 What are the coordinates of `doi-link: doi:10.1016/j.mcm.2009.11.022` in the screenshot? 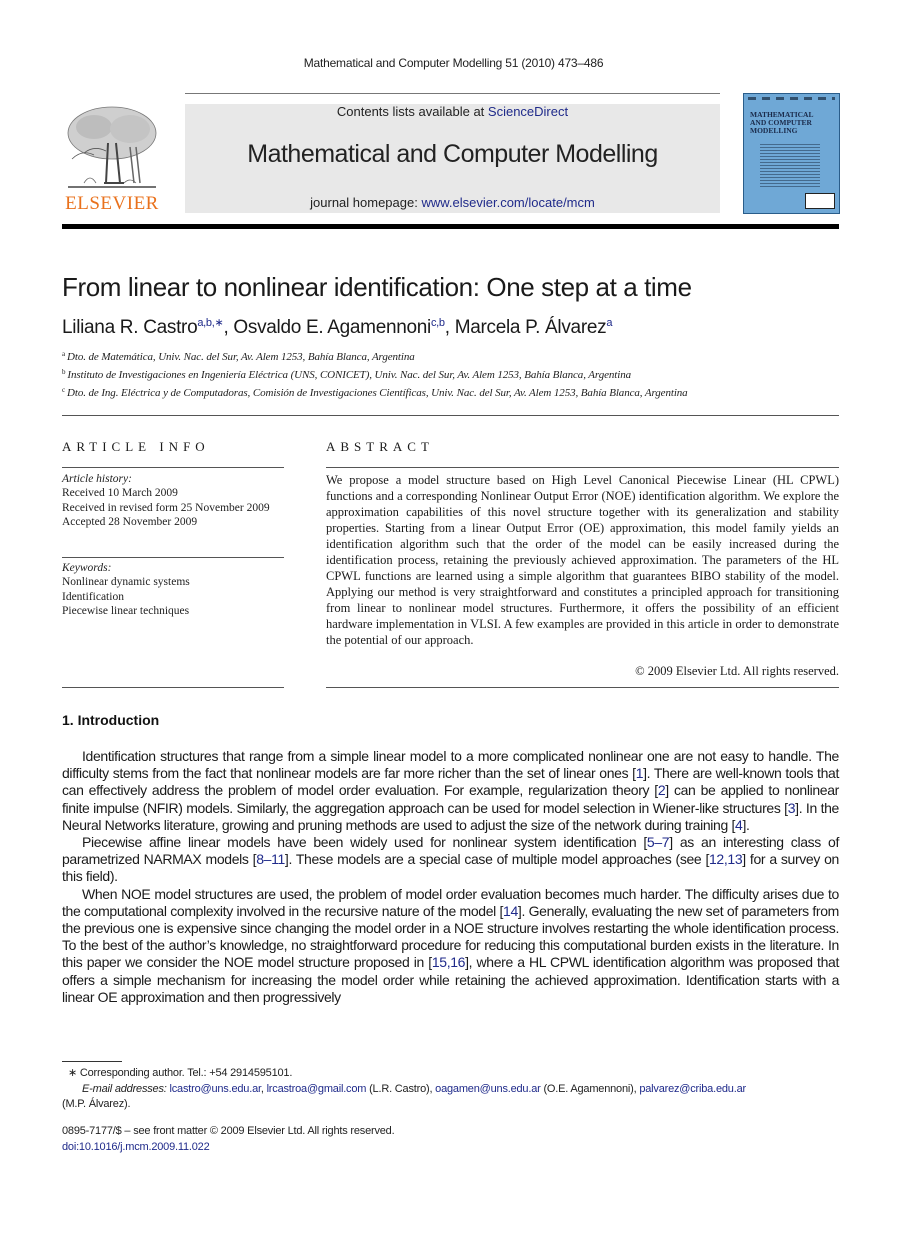 It's located at (228, 1148).